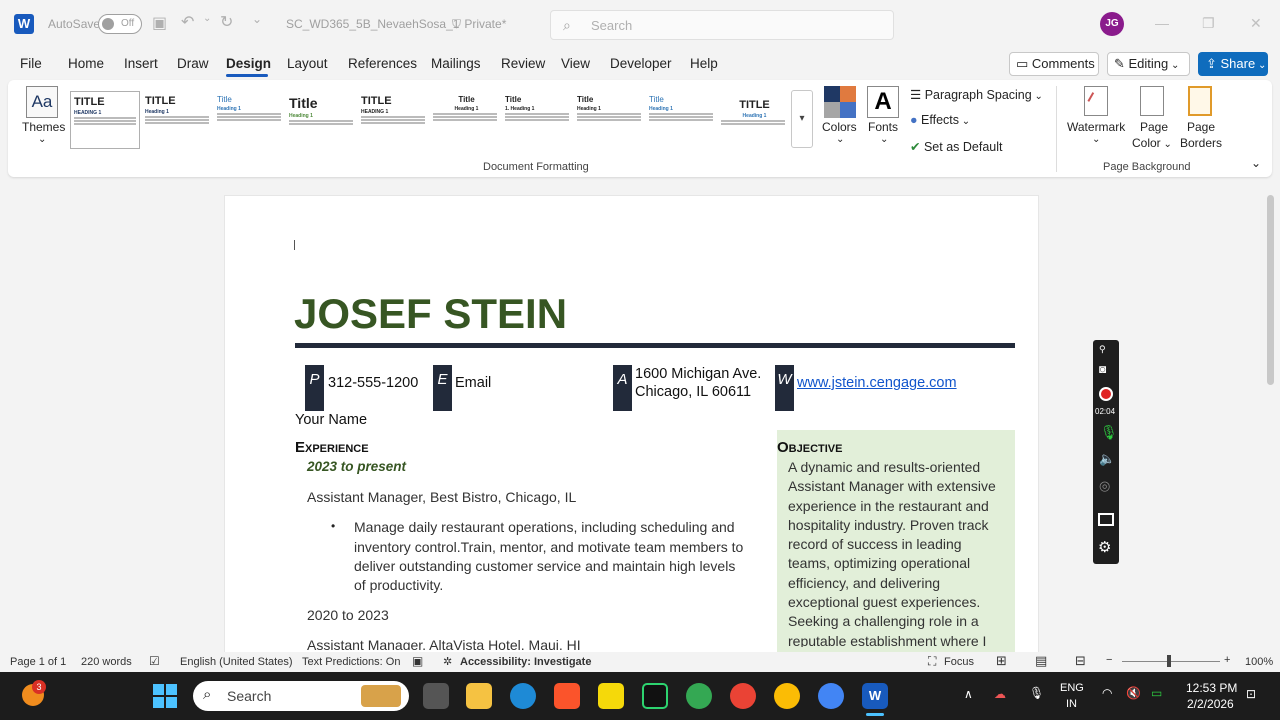 The width and height of the screenshot is (1280, 720). I want to click on pin-icon: ⚲, so click(1102, 349).